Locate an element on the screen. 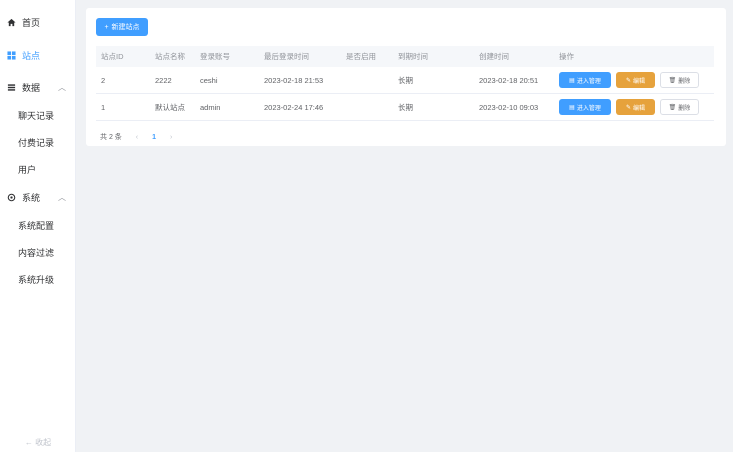 This screenshot has width=733, height=452. sidebar-item-home: 首页 is located at coordinates (38, 22).